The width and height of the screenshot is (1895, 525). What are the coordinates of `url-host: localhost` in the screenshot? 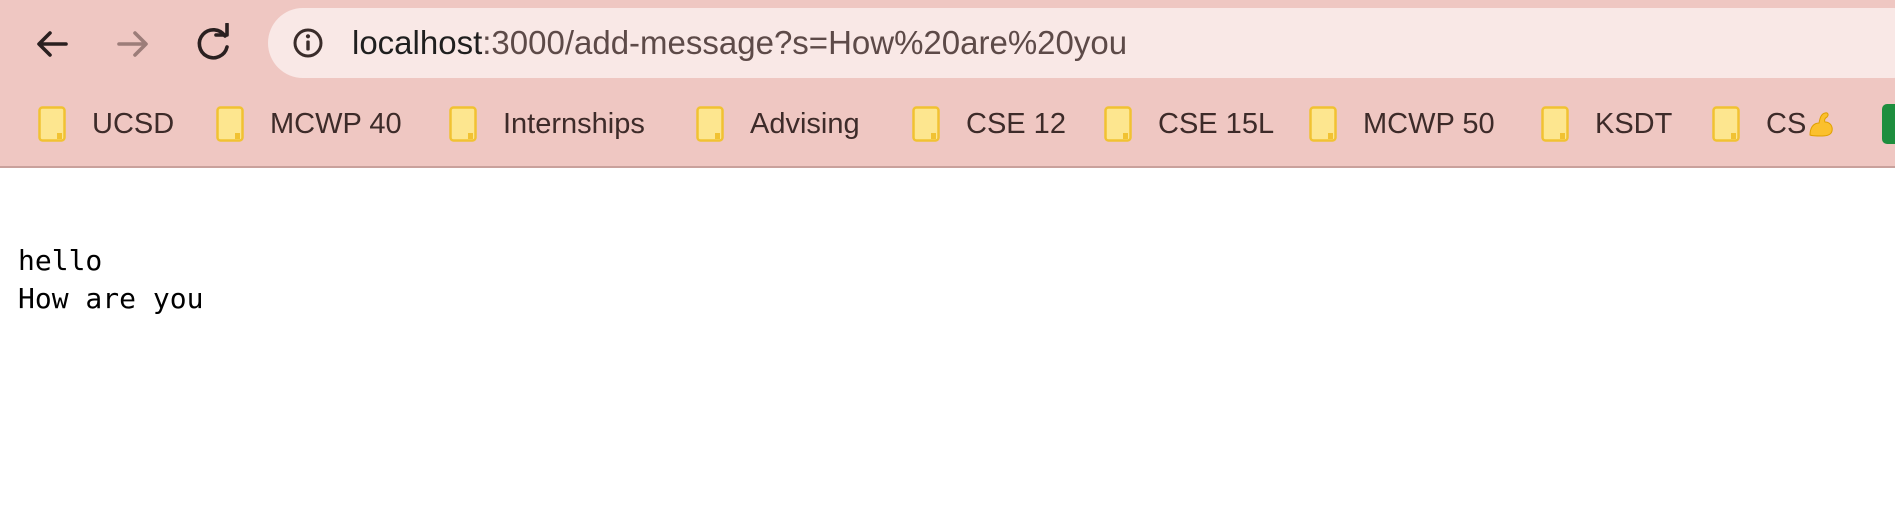 It's located at (417, 42).